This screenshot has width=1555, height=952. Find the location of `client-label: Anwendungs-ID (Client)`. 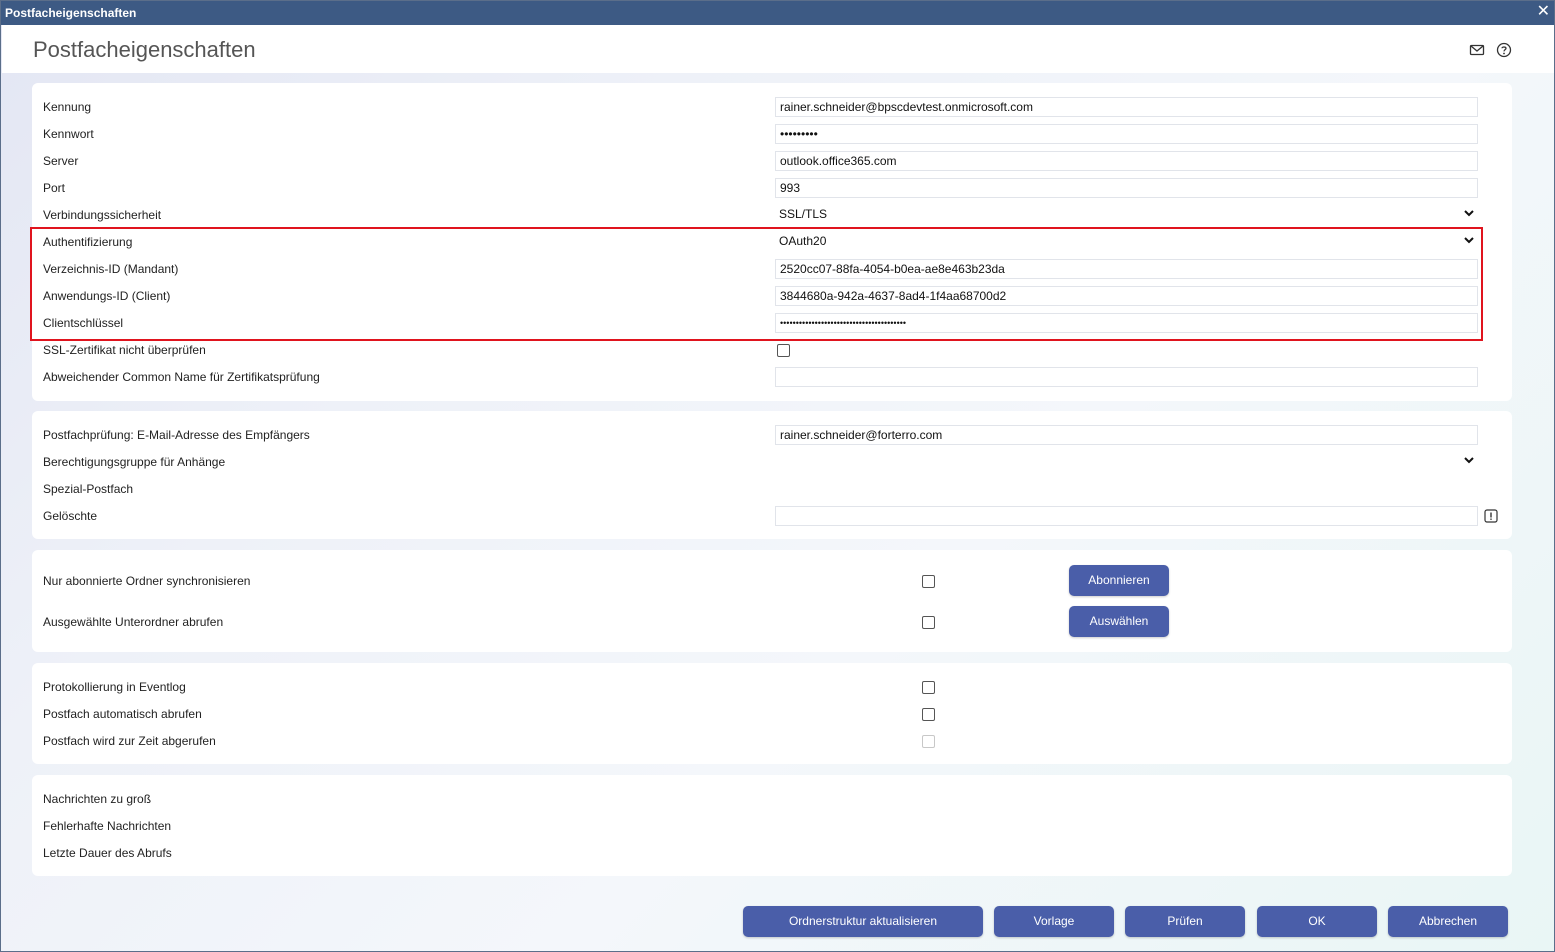

client-label: Anwendungs-ID (Client) is located at coordinates (107, 296).